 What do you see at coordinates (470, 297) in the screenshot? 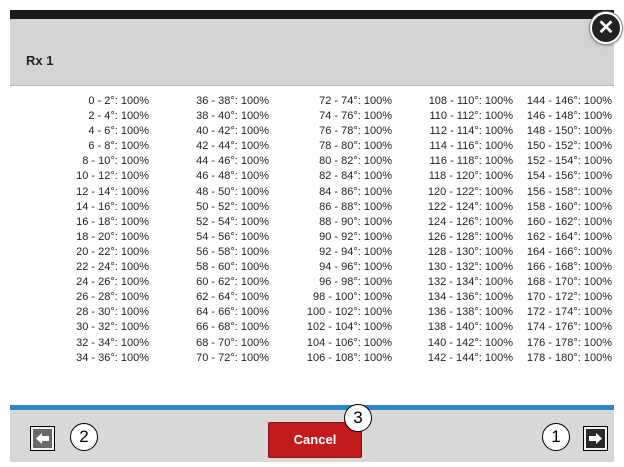
I see `table-cell: 134 - 136°: 100%` at bounding box center [470, 297].